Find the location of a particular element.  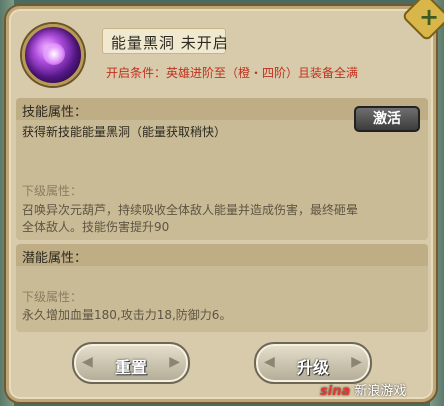

energy-black-hole-orb-icon is located at coordinates (53, 55).